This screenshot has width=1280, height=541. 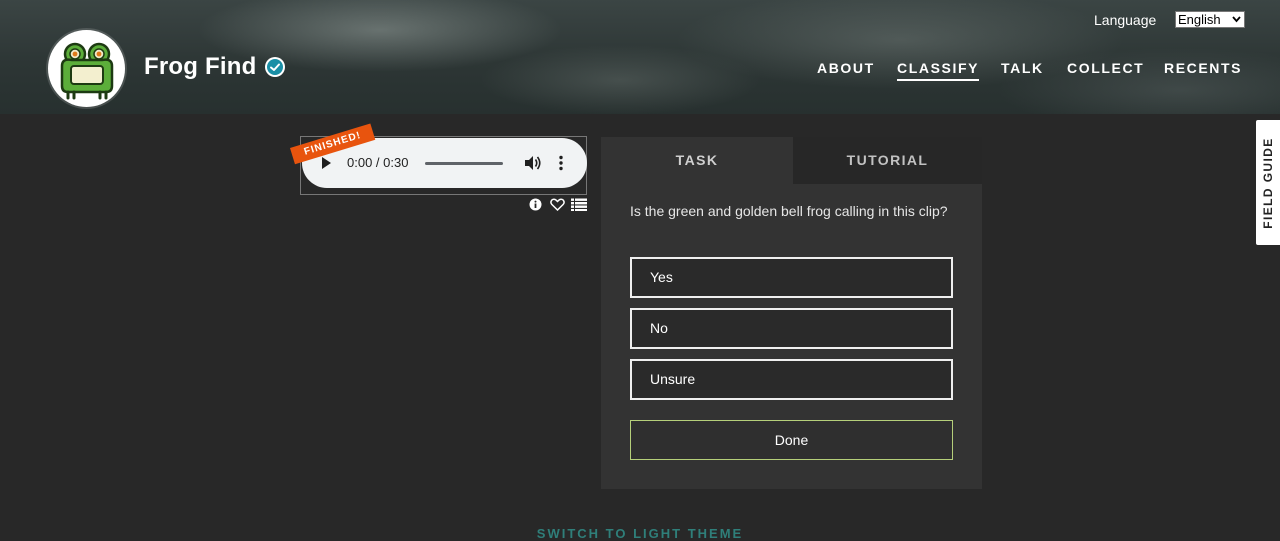 I want to click on list-icon, so click(x=579, y=204).